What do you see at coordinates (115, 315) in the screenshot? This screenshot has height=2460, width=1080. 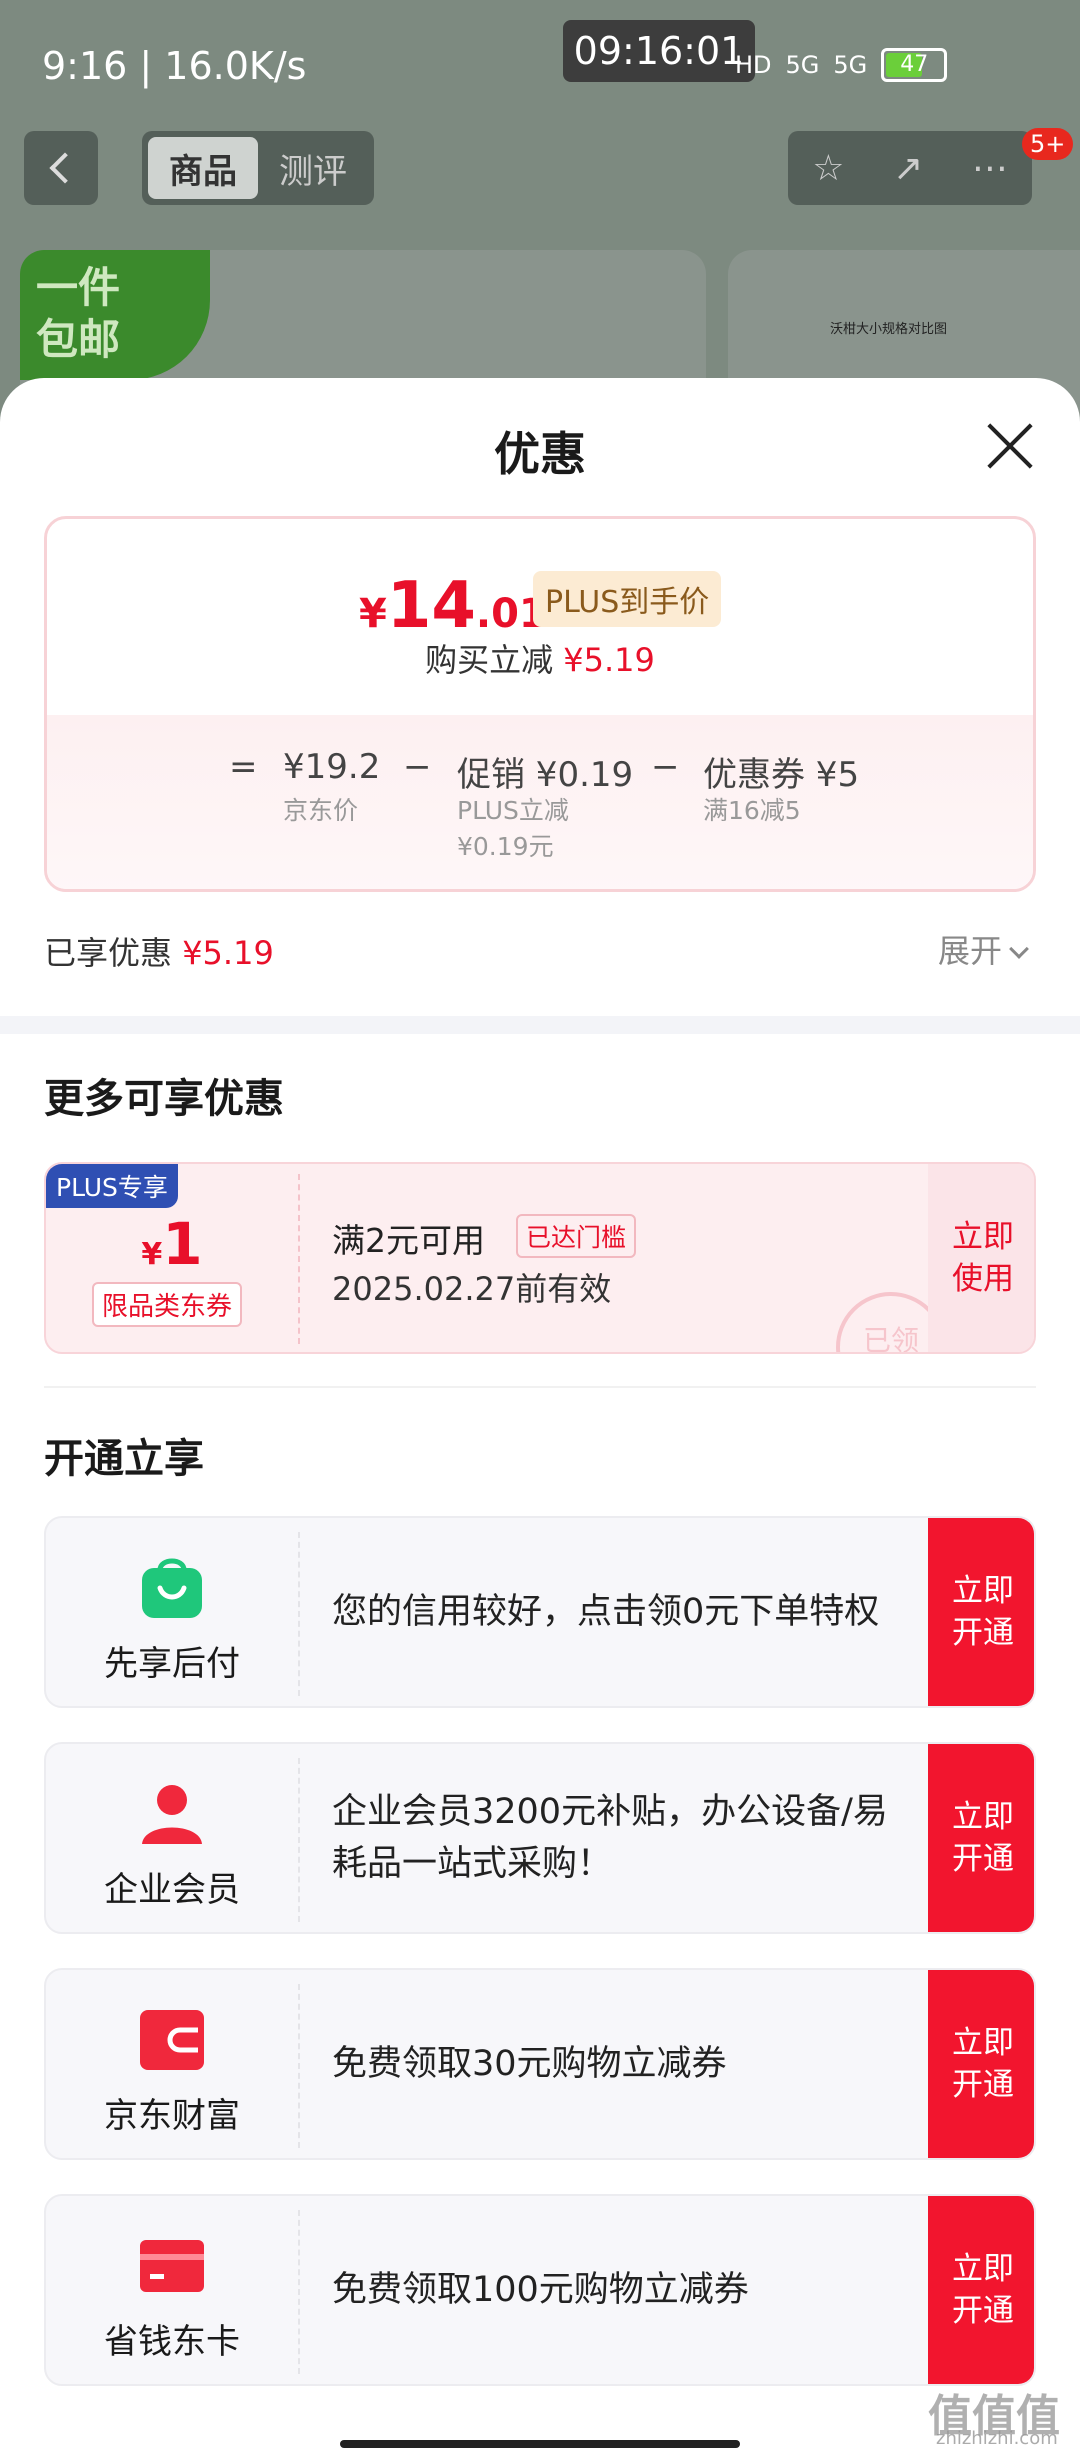 I see `free-shipping-tag: 一件 包邮` at bounding box center [115, 315].